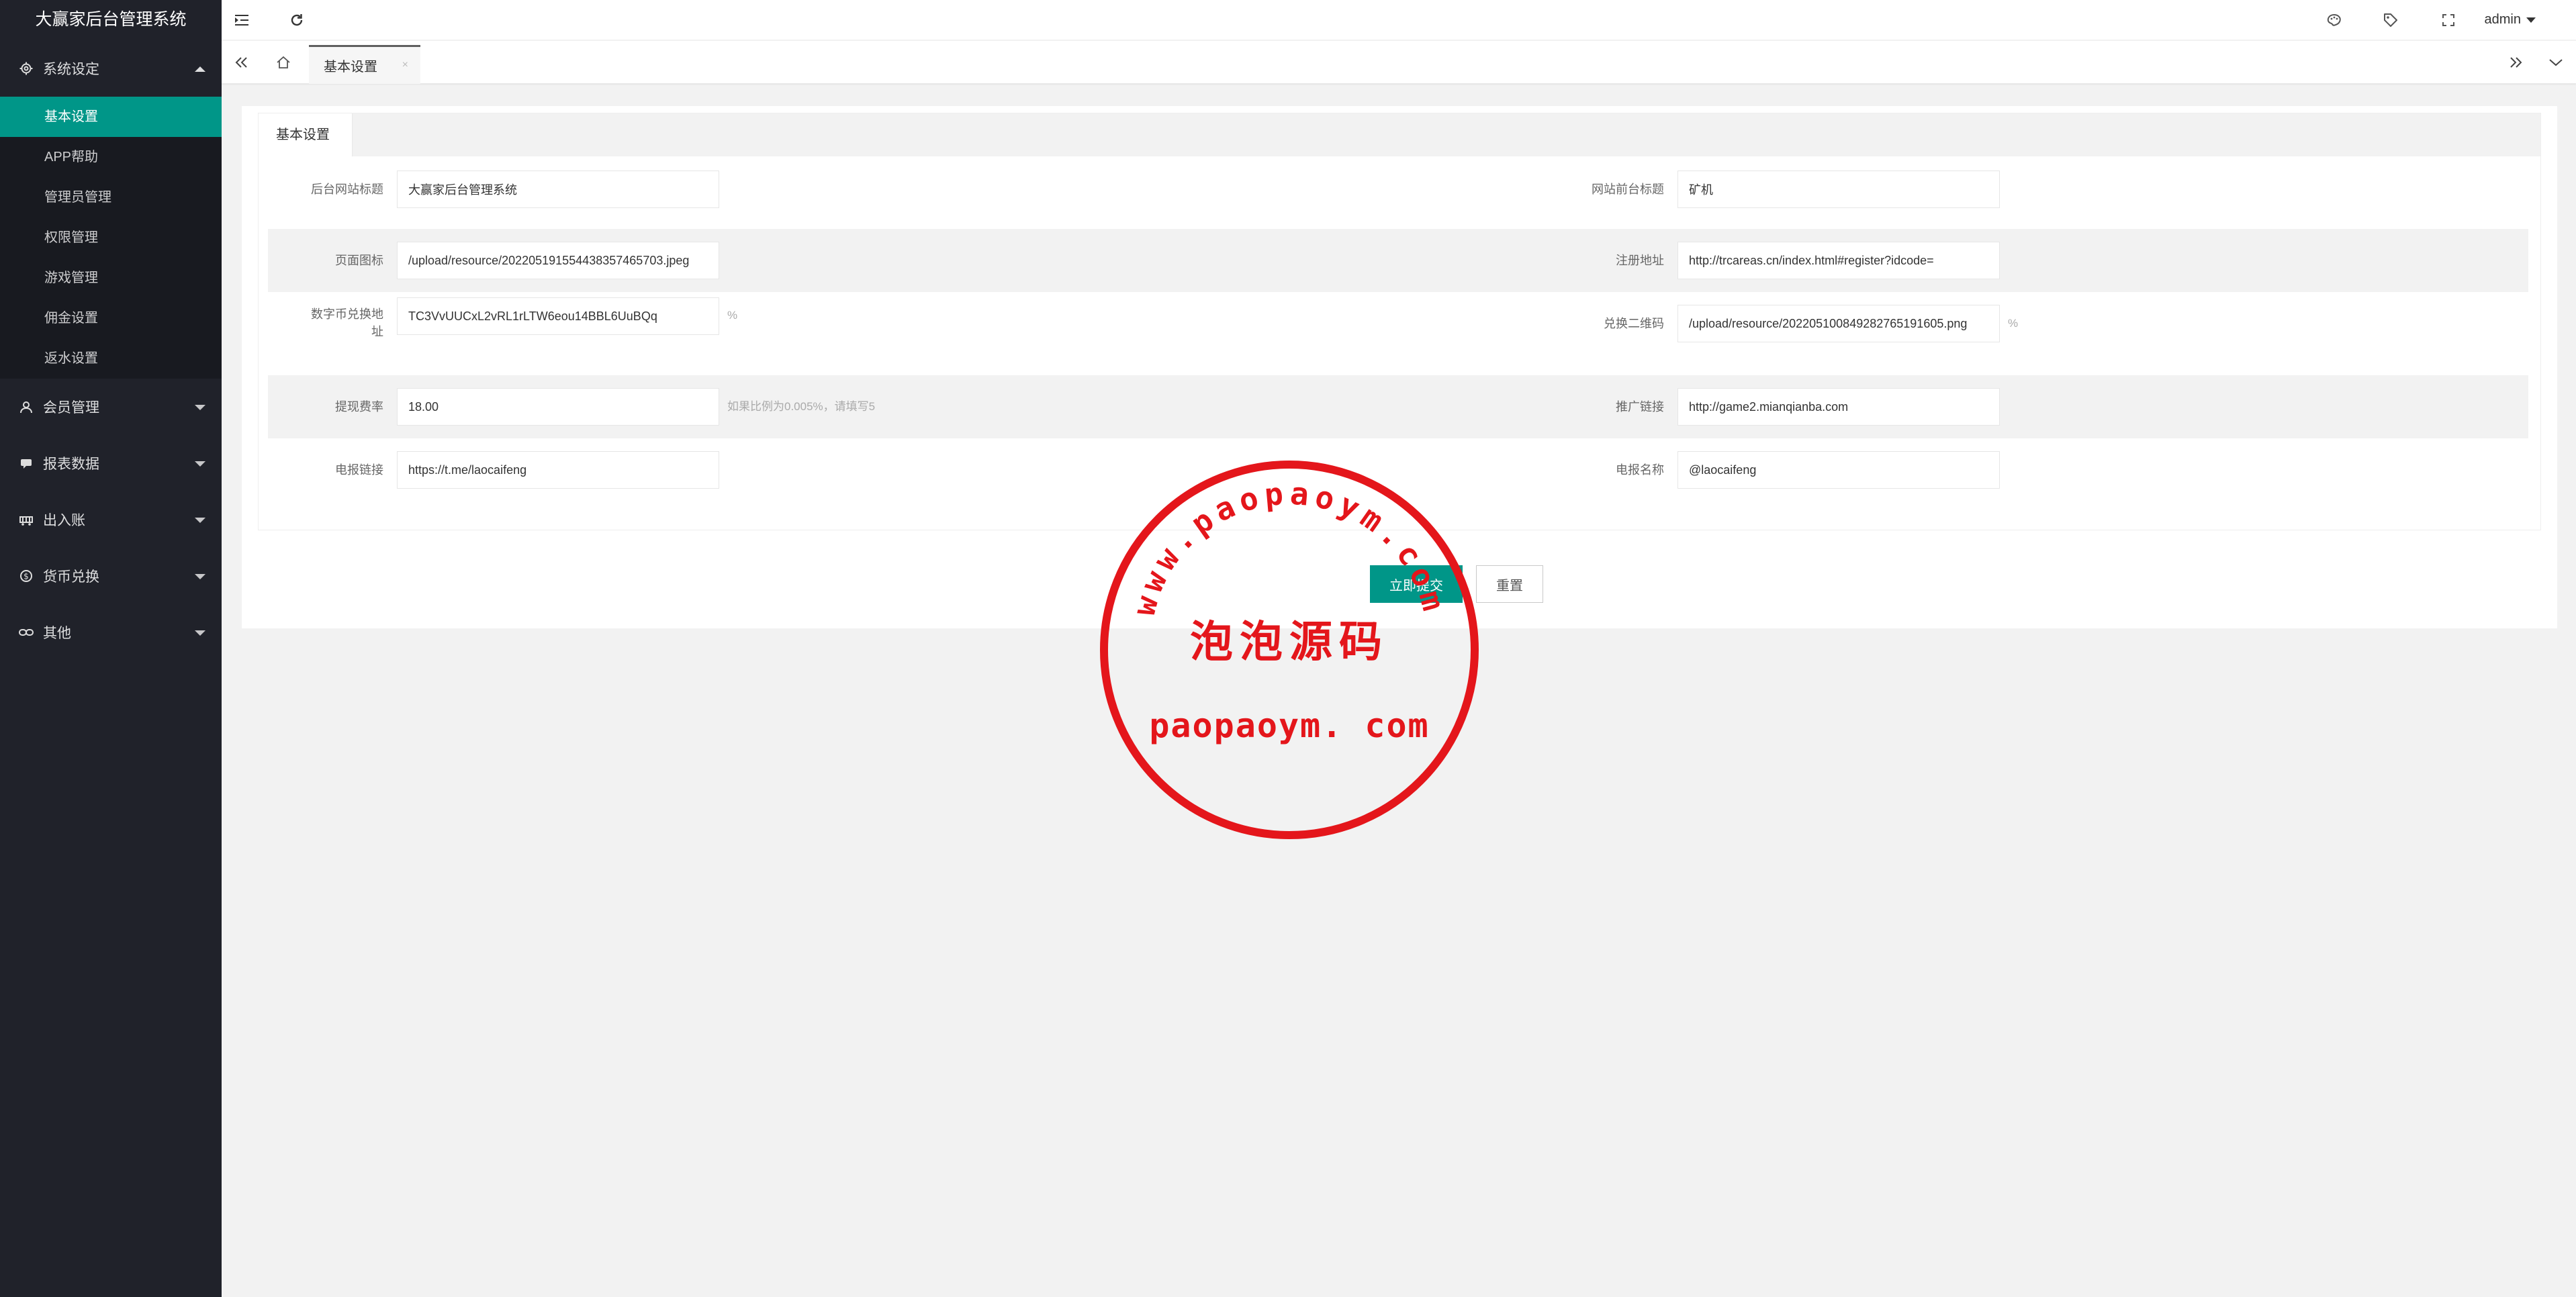 The height and width of the screenshot is (1297, 2576). Describe the element at coordinates (1640, 407) in the screenshot. I see `field-label: 推广链接` at that location.